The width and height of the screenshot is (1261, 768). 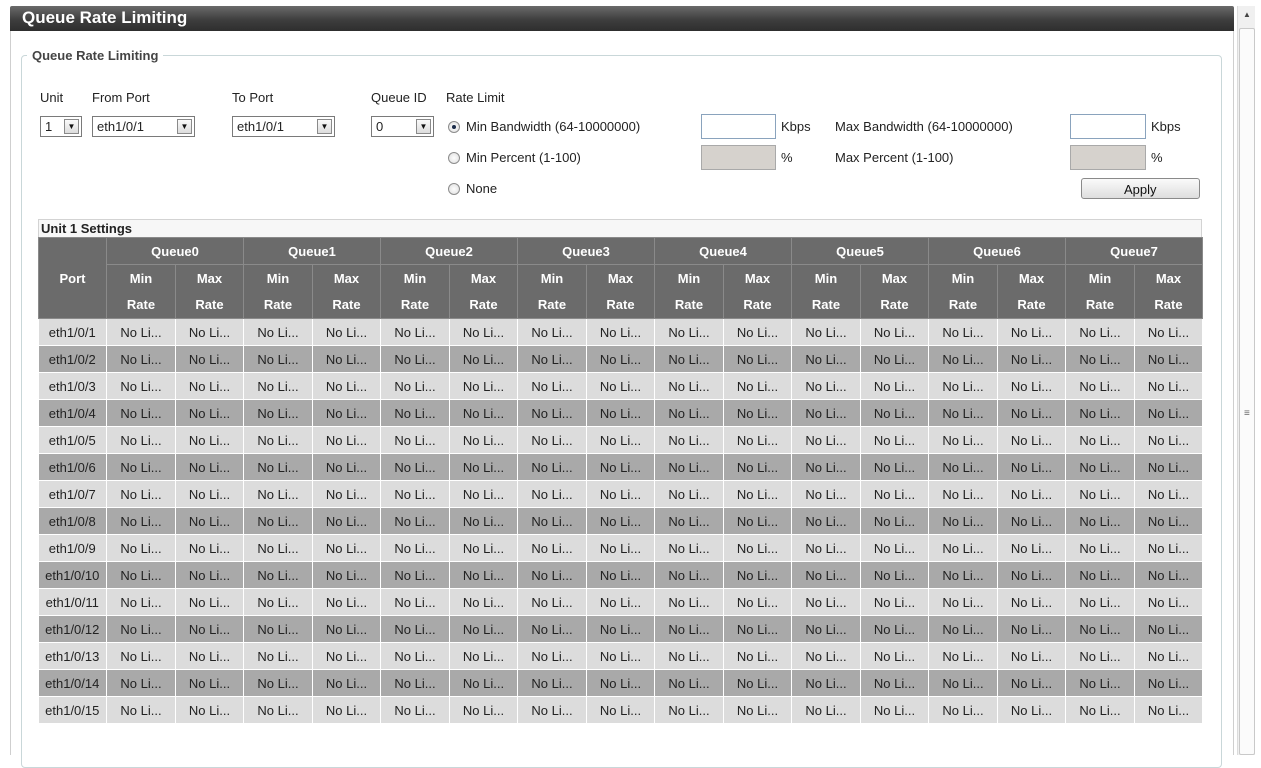 I want to click on chevron-down-icon: ▼, so click(x=324, y=126).